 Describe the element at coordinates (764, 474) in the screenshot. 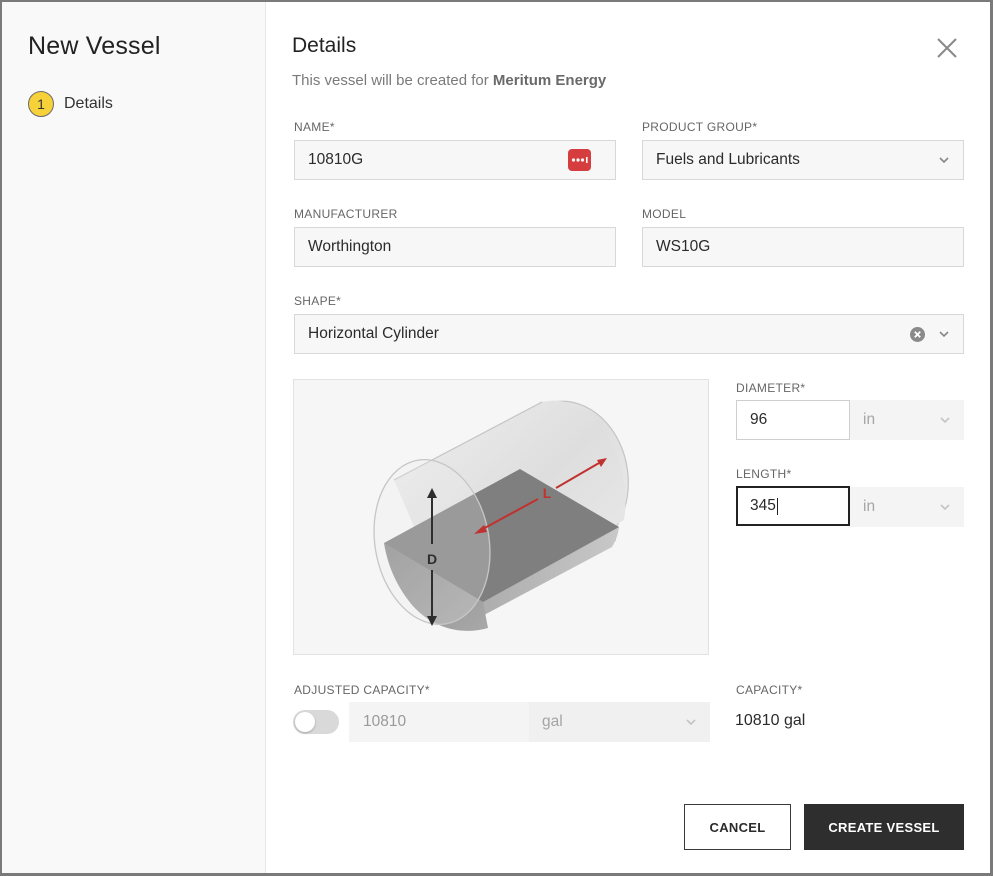

I see `length-label: LENGTH*` at that location.